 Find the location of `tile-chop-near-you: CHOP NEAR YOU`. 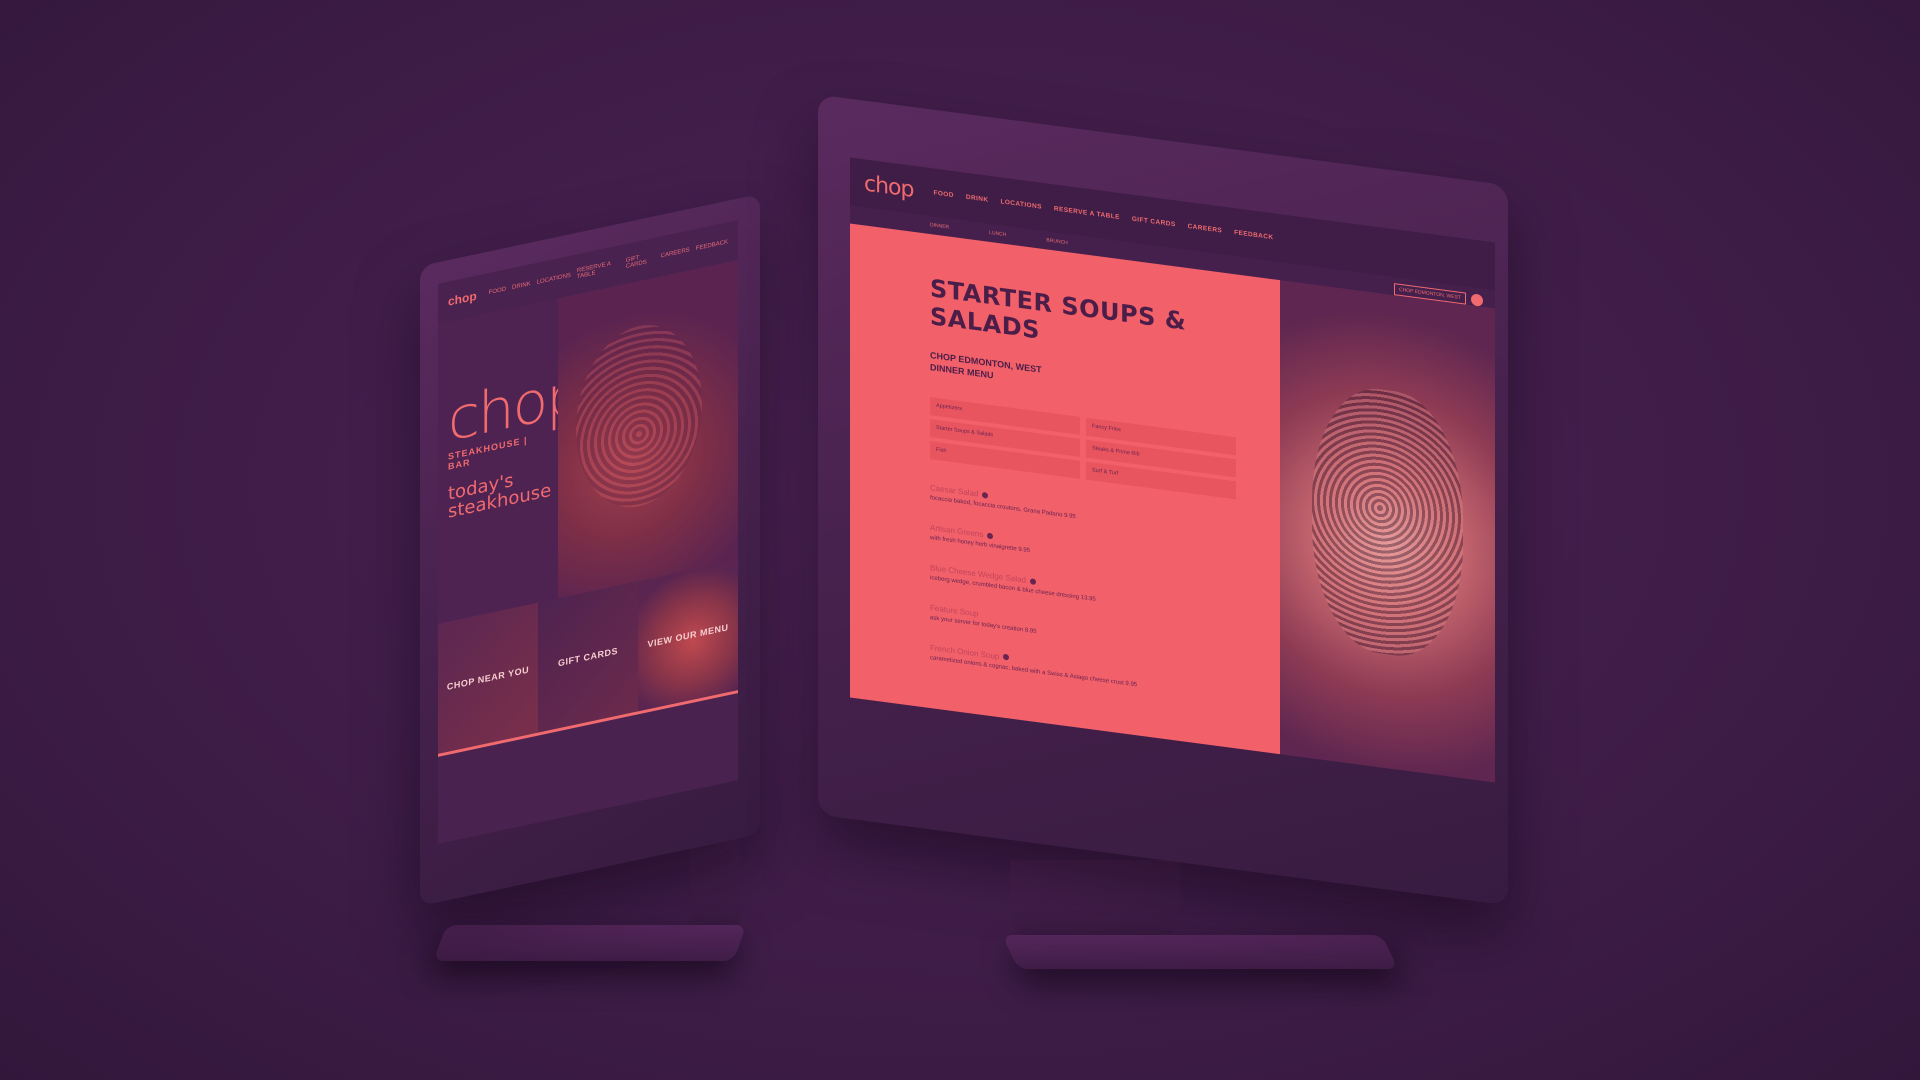

tile-chop-near-you: CHOP NEAR YOU is located at coordinates (488, 678).